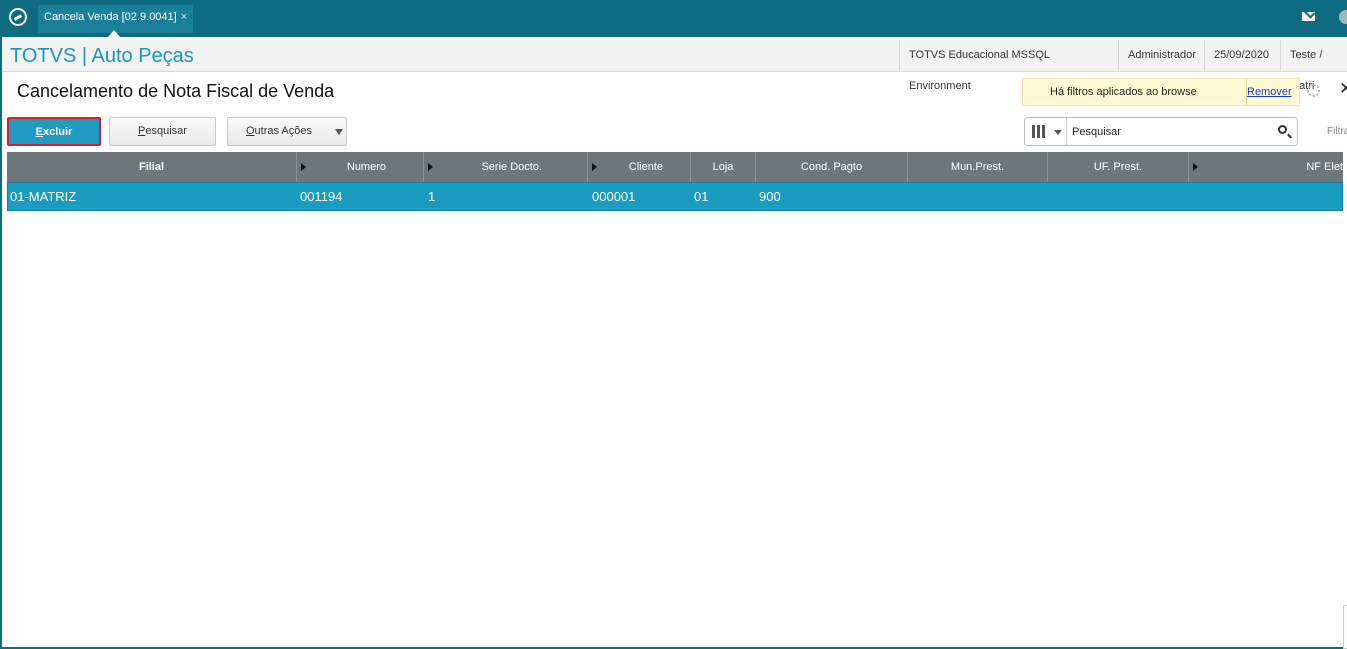 This screenshot has width=1347, height=649. I want to click on help-icon, so click(1343, 17).